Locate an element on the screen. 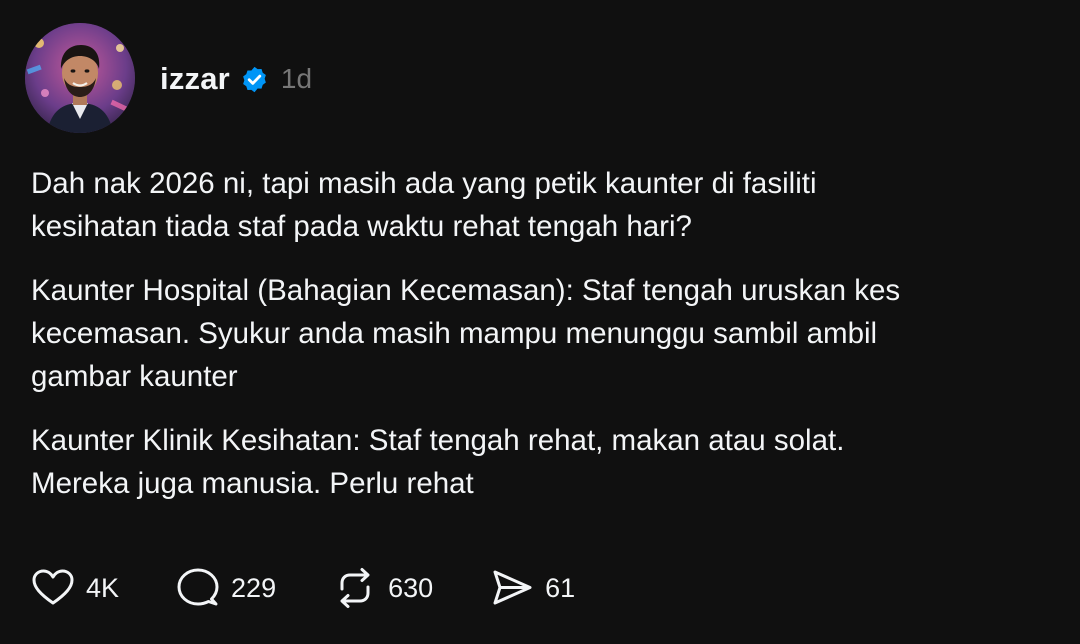  author-username: izzar is located at coordinates (195, 79).